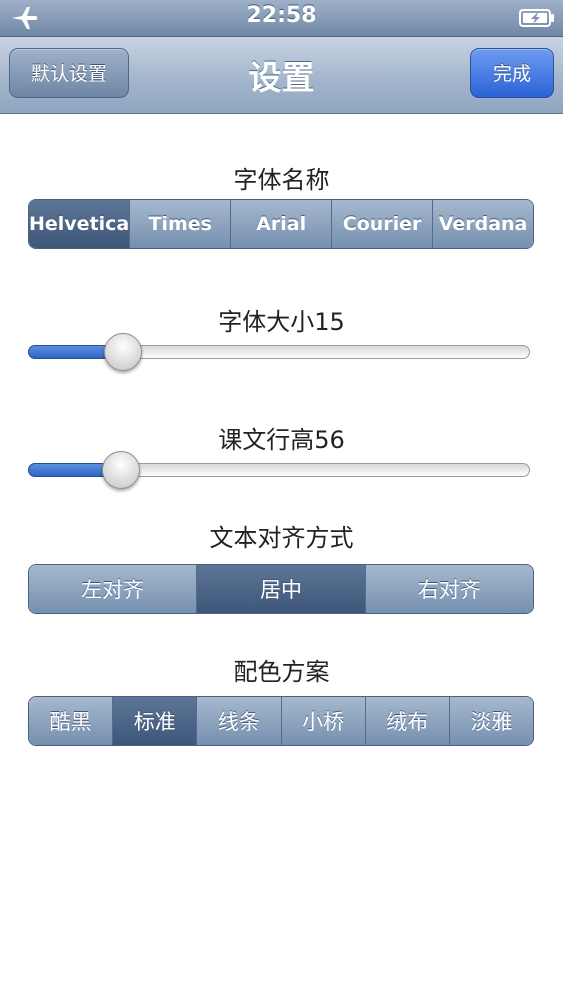  I want to click on font-name-label: 字体名称, so click(281, 180).